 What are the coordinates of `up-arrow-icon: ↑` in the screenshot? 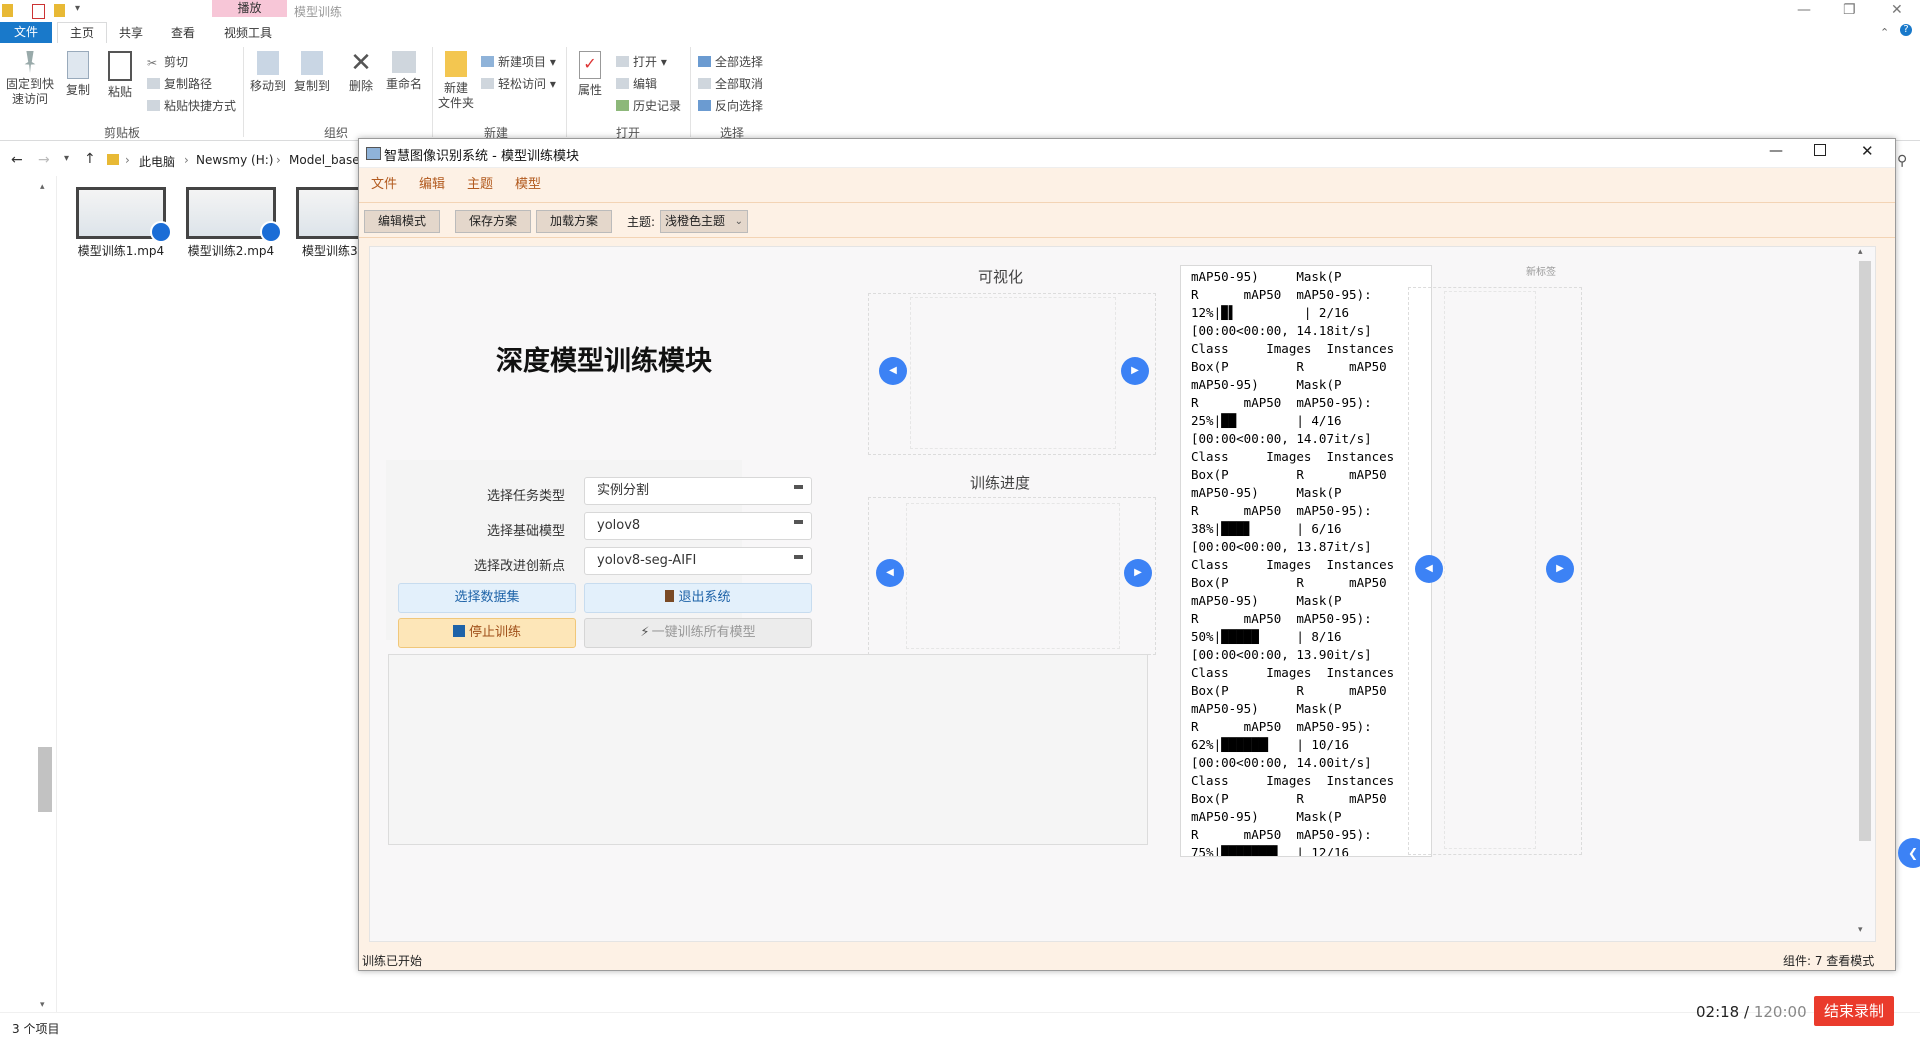 It's located at (90, 159).